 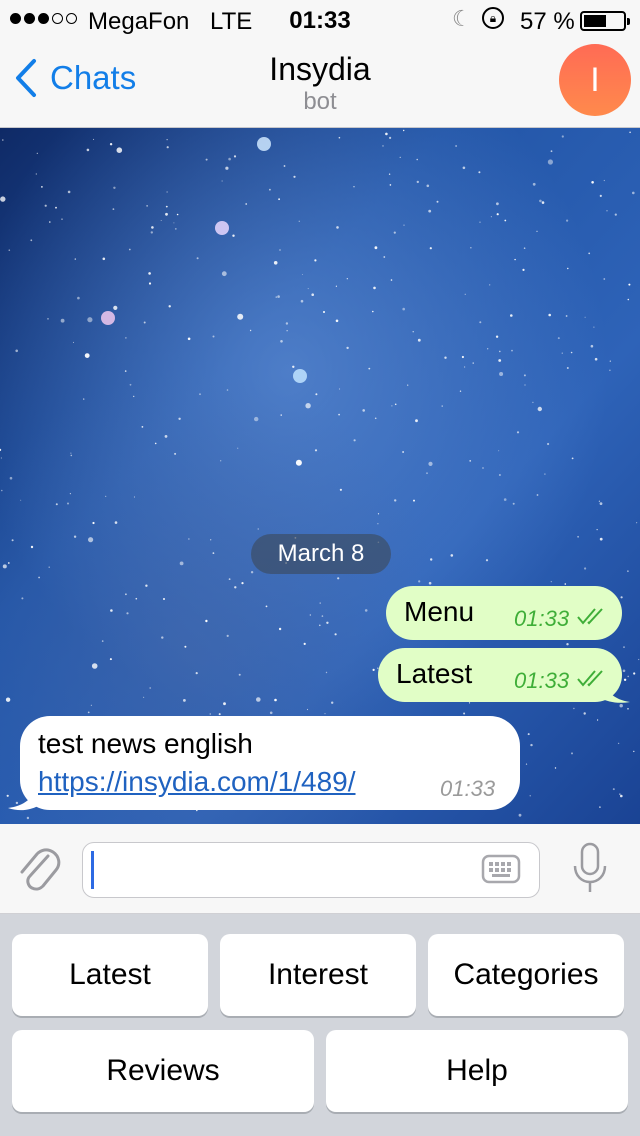 I want to click on keyboard-button-categories: Categories, so click(x=526, y=975).